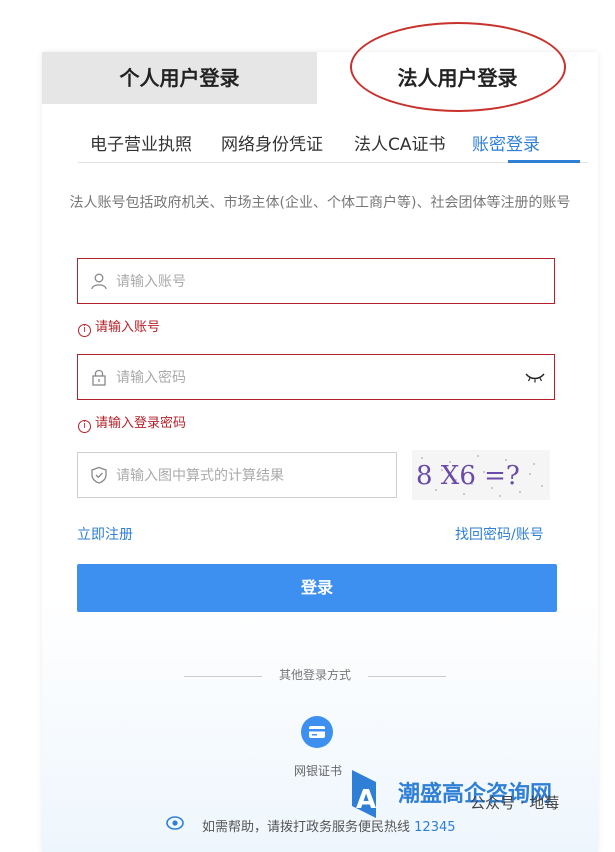 Image resolution: width=615 pixels, height=852 pixels. Describe the element at coordinates (179, 78) in the screenshot. I see `tab-personal-login: 个人用户登录` at that location.